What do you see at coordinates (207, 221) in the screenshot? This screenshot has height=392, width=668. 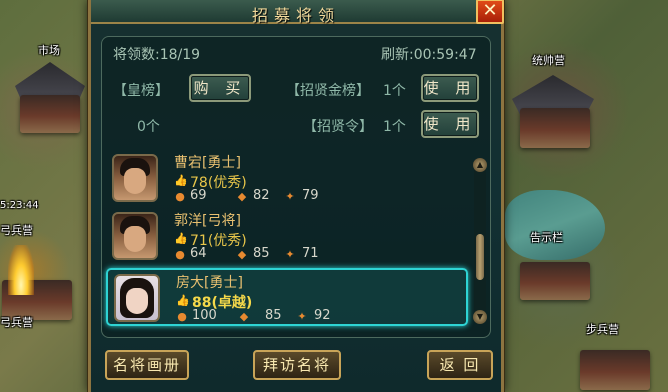 I see `hero-name: 郭洋[弓将]` at bounding box center [207, 221].